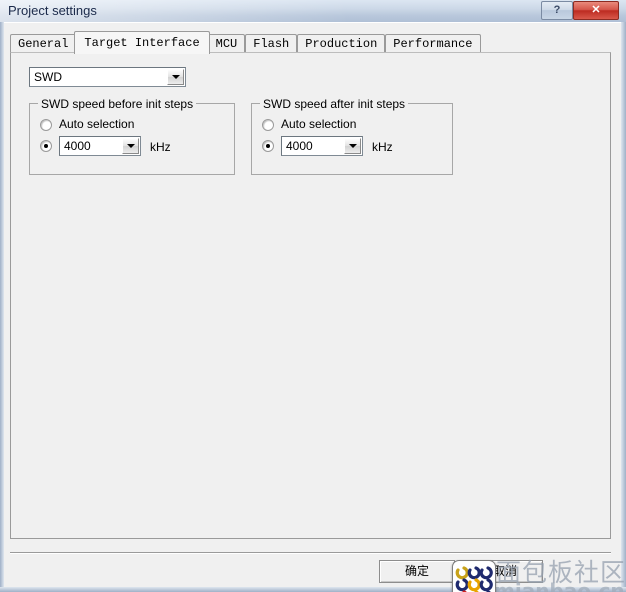  I want to click on speed-value-after: 4000, so click(299, 146).